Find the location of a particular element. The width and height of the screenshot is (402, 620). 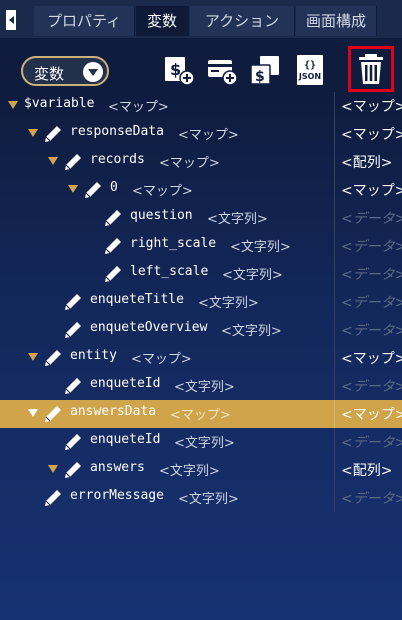

variable-name: enqueteOverview is located at coordinates (149, 327).